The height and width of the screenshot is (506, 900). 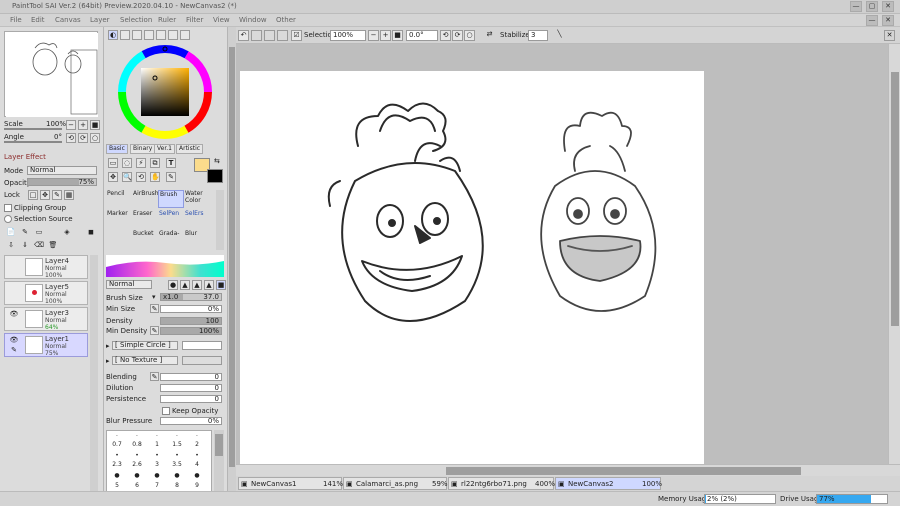 What do you see at coordinates (11, 246) in the screenshot?
I see `merge-down-icon: ⇩` at bounding box center [11, 246].